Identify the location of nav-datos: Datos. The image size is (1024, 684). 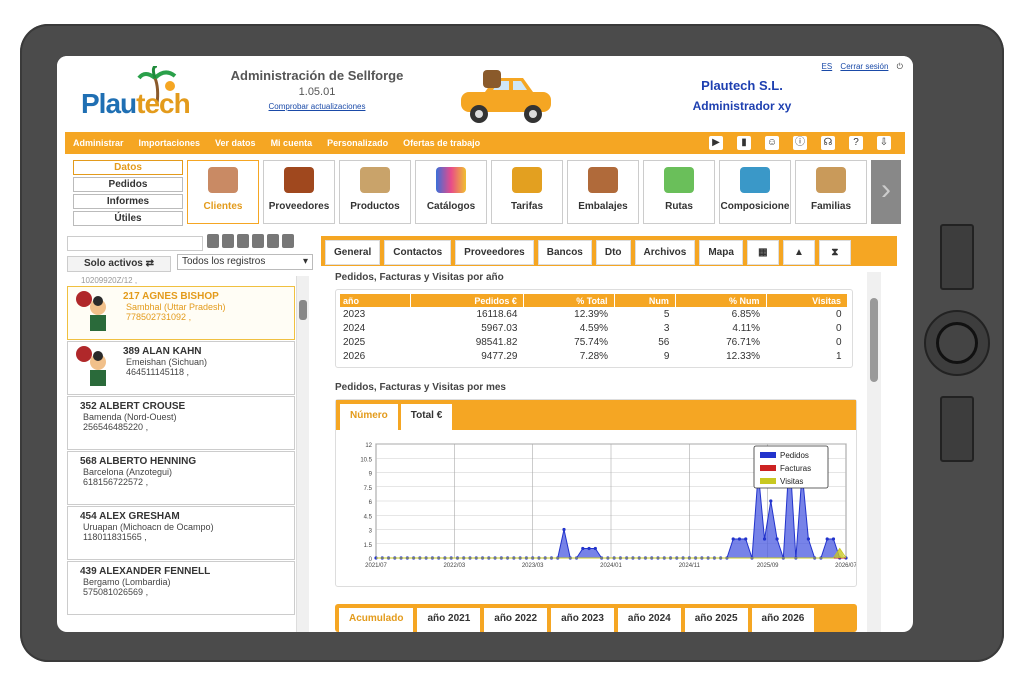
(128, 167).